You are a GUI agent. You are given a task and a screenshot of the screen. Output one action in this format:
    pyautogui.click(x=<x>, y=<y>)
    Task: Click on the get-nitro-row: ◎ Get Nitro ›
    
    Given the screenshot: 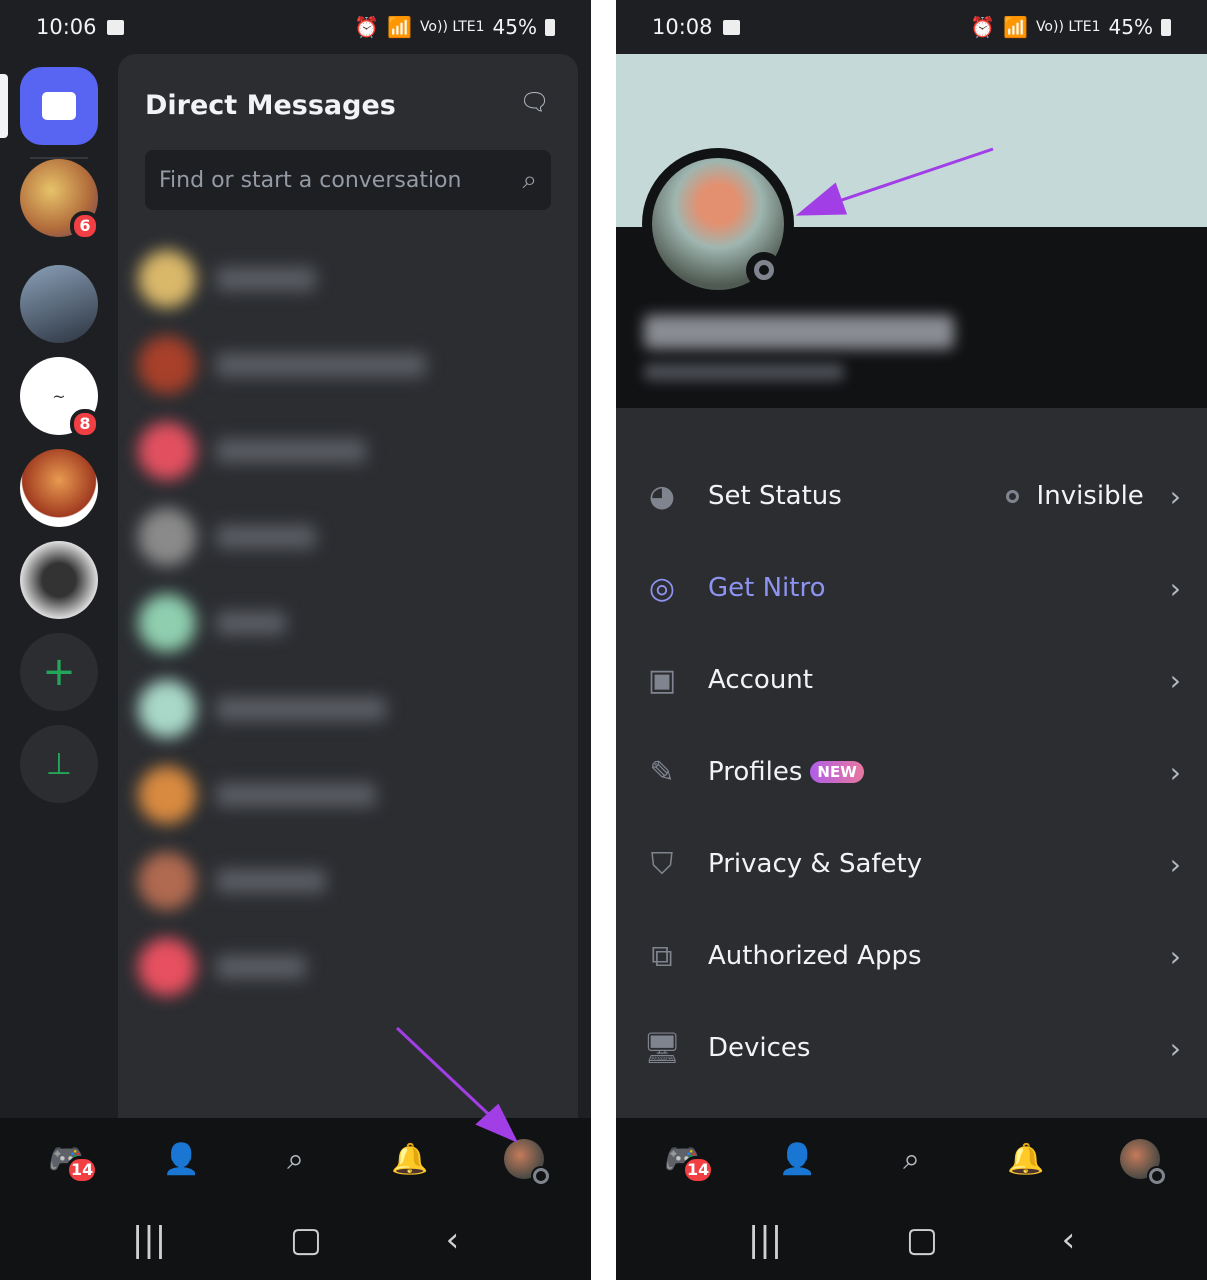 What is the action you would take?
    pyautogui.click(x=911, y=588)
    